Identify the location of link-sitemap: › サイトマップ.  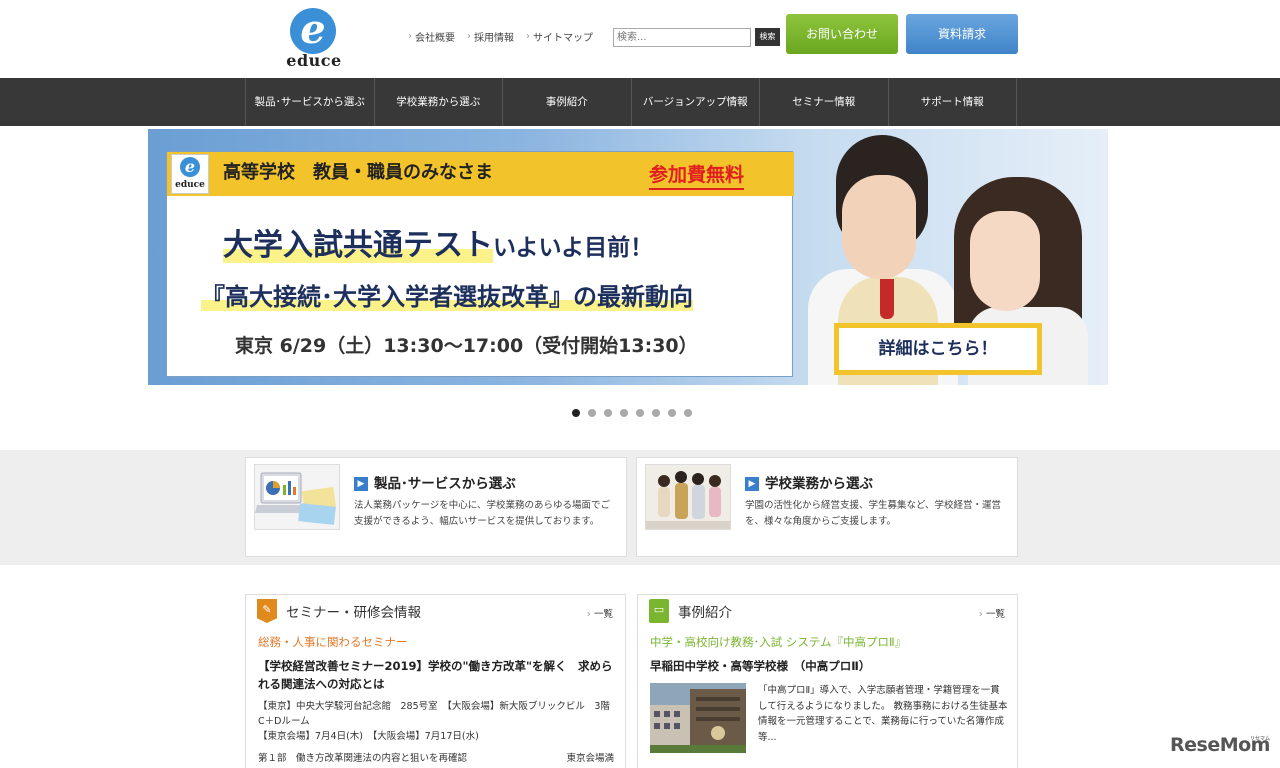
(559, 36).